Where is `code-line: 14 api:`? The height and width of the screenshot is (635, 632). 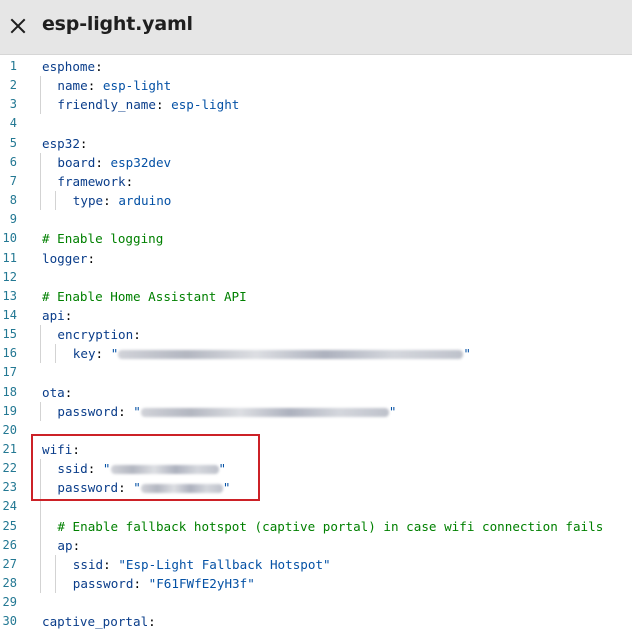
code-line: 14 api: is located at coordinates (316, 315).